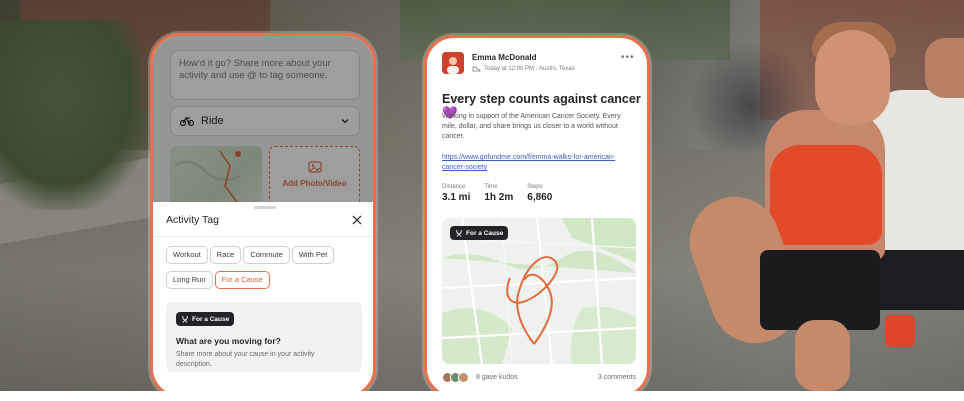 The width and height of the screenshot is (964, 401). Describe the element at coordinates (497, 377) in the screenshot. I see `kudos-count: 8 gave kudos` at that location.